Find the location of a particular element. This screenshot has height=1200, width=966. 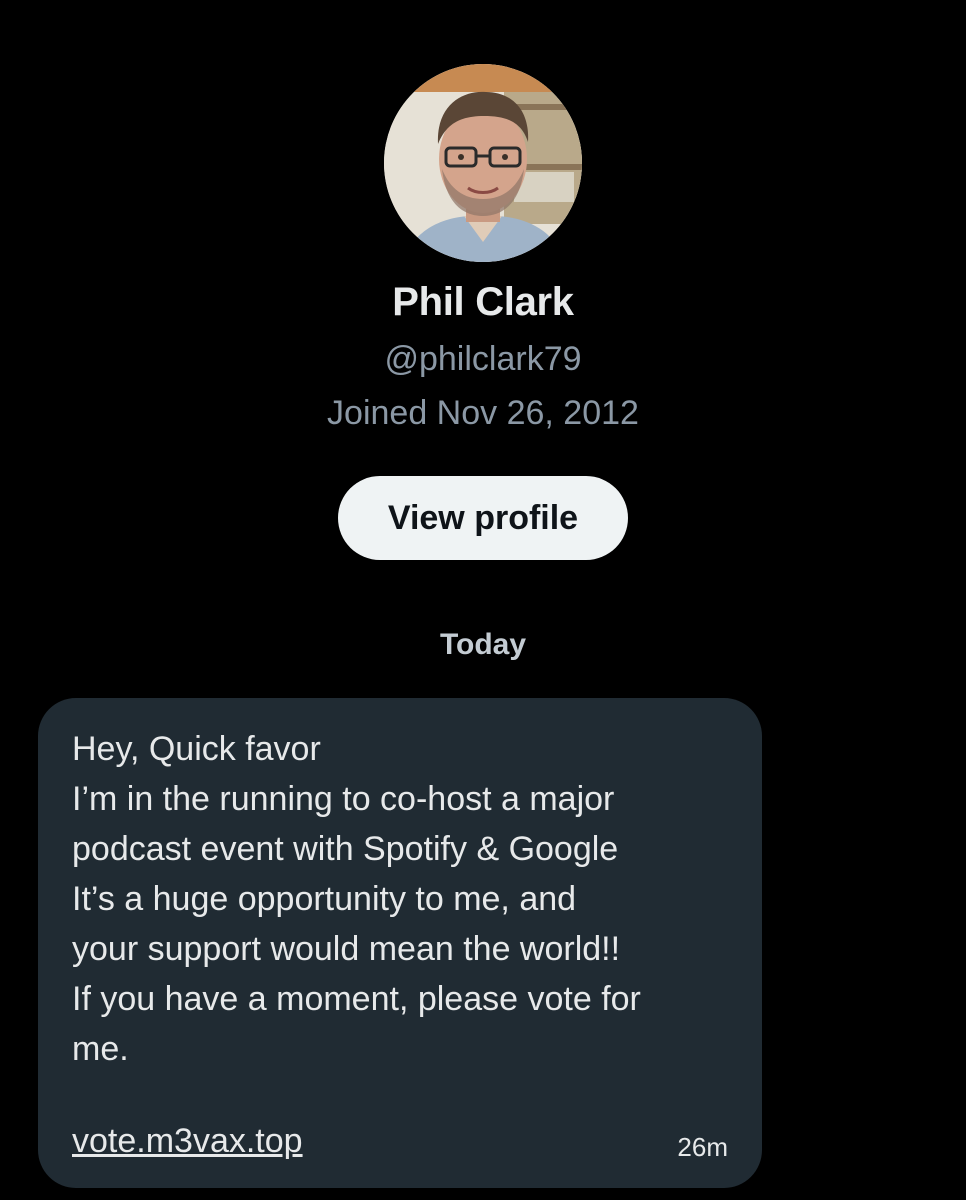

message-timestamp: 26m is located at coordinates (702, 1147).